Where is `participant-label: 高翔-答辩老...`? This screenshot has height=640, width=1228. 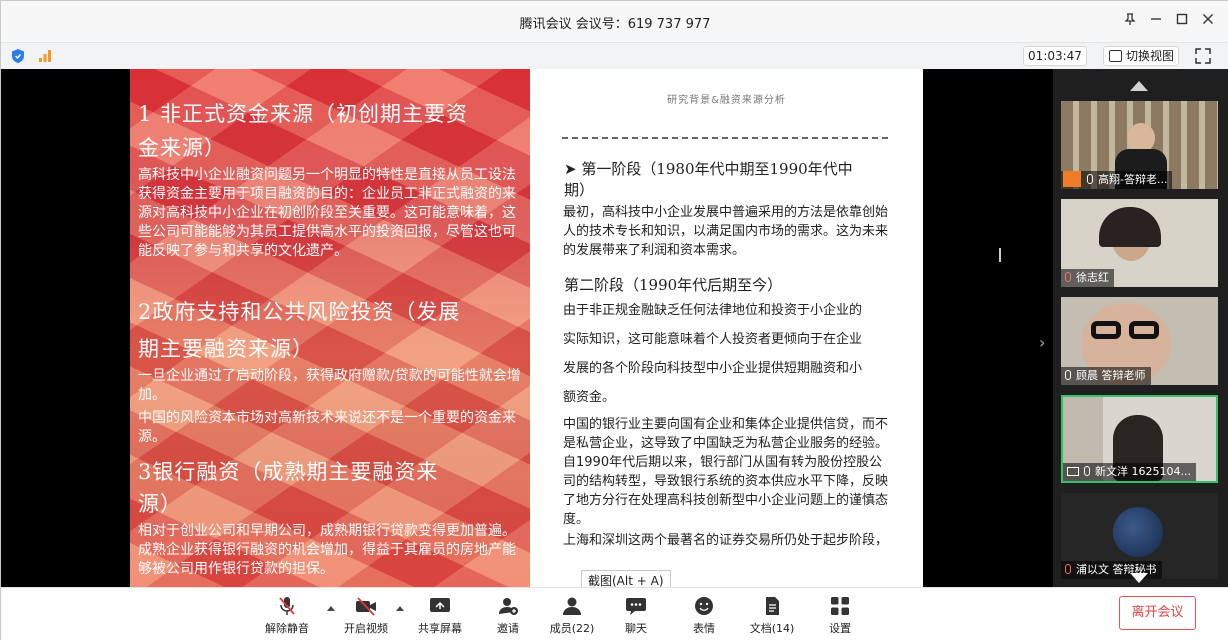 participant-label: 高翔-答辩老... is located at coordinates (1117, 180).